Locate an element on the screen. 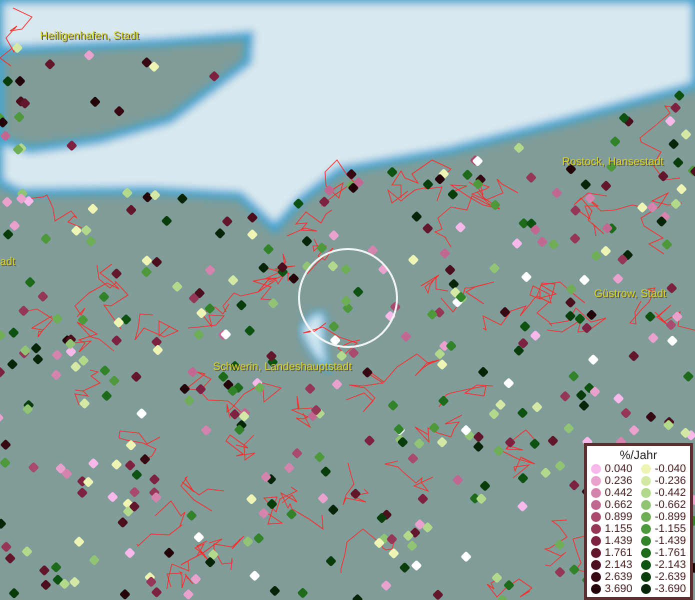 This screenshot has width=695, height=600. legend-value: 0.662 is located at coordinates (619, 505).